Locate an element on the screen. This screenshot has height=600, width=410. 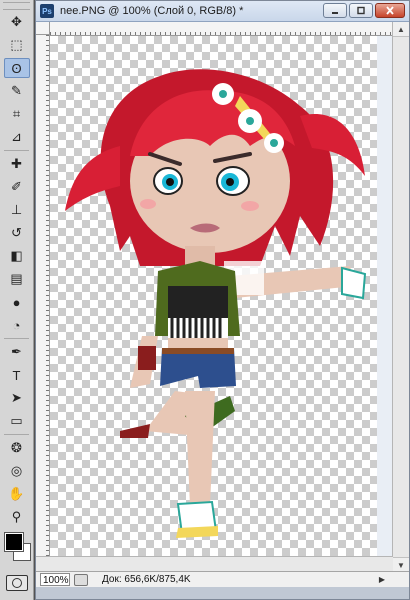
move-tool-icon: ✥ is located at coordinates (16, 21).